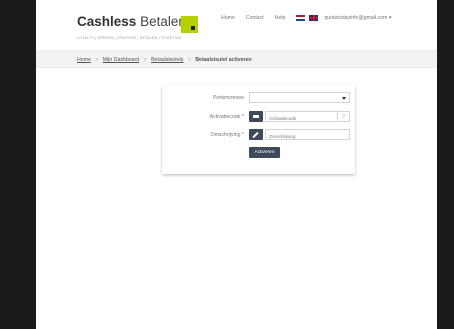 Image resolution: width=454 pixels, height=329 pixels. Describe the element at coordinates (227, 135) in the screenshot. I see `omschrijving-label: Omschrijving *` at that location.